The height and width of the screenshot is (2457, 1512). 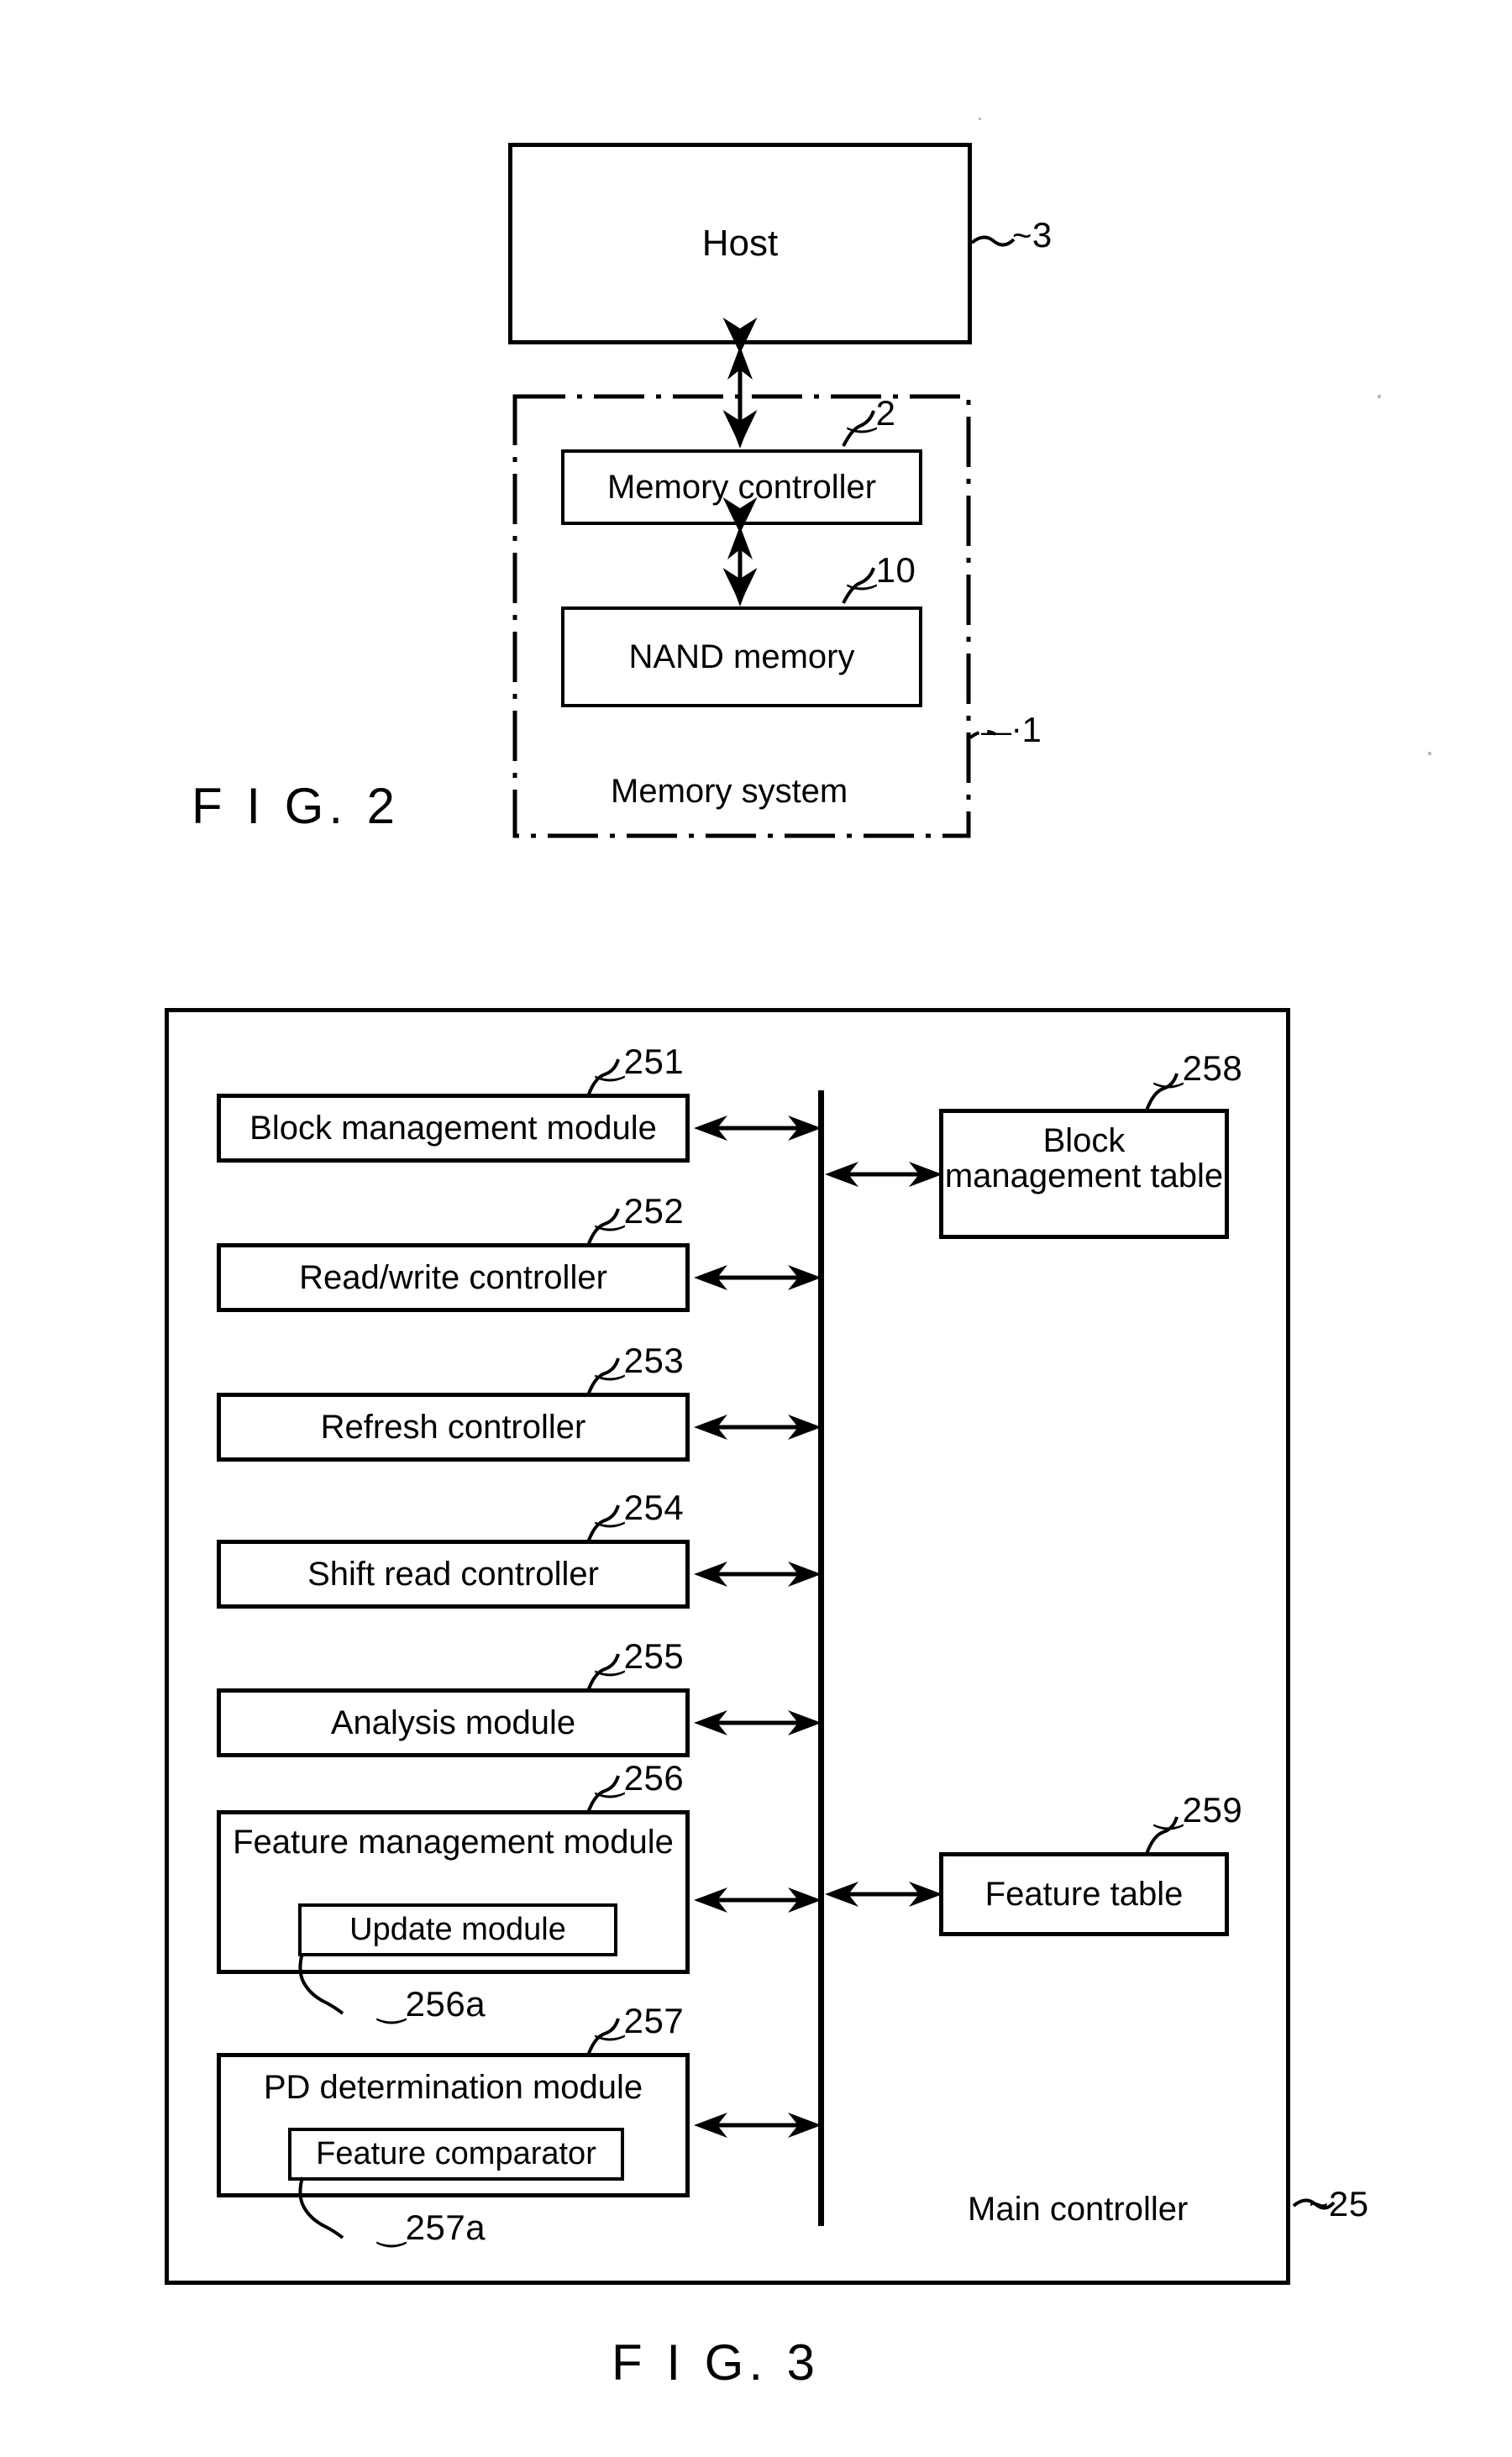 I want to click on analysis-module: Analysis module, so click(x=453, y=1722).